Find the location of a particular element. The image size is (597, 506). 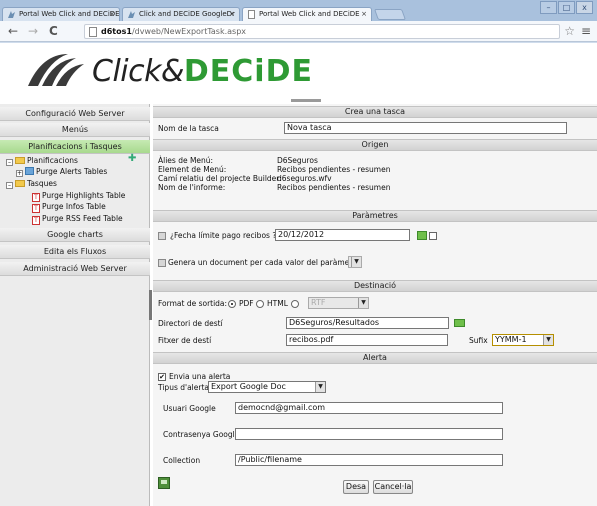

tab-label: Click and DECiDE GoogleDr is located at coordinates (187, 14).